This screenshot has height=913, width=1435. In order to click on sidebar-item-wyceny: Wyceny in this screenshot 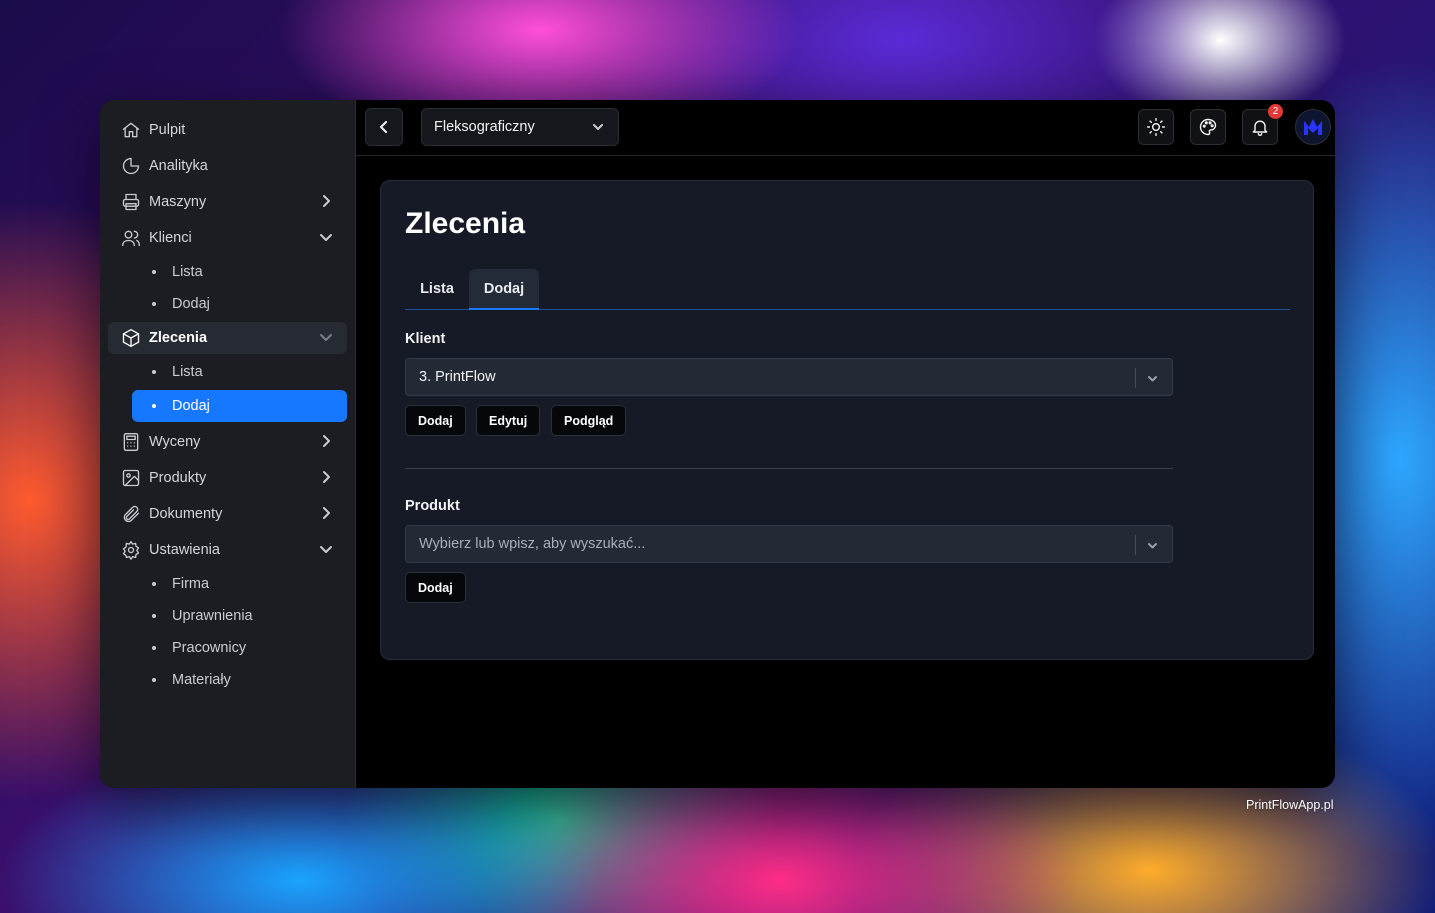, I will do `click(227, 442)`.